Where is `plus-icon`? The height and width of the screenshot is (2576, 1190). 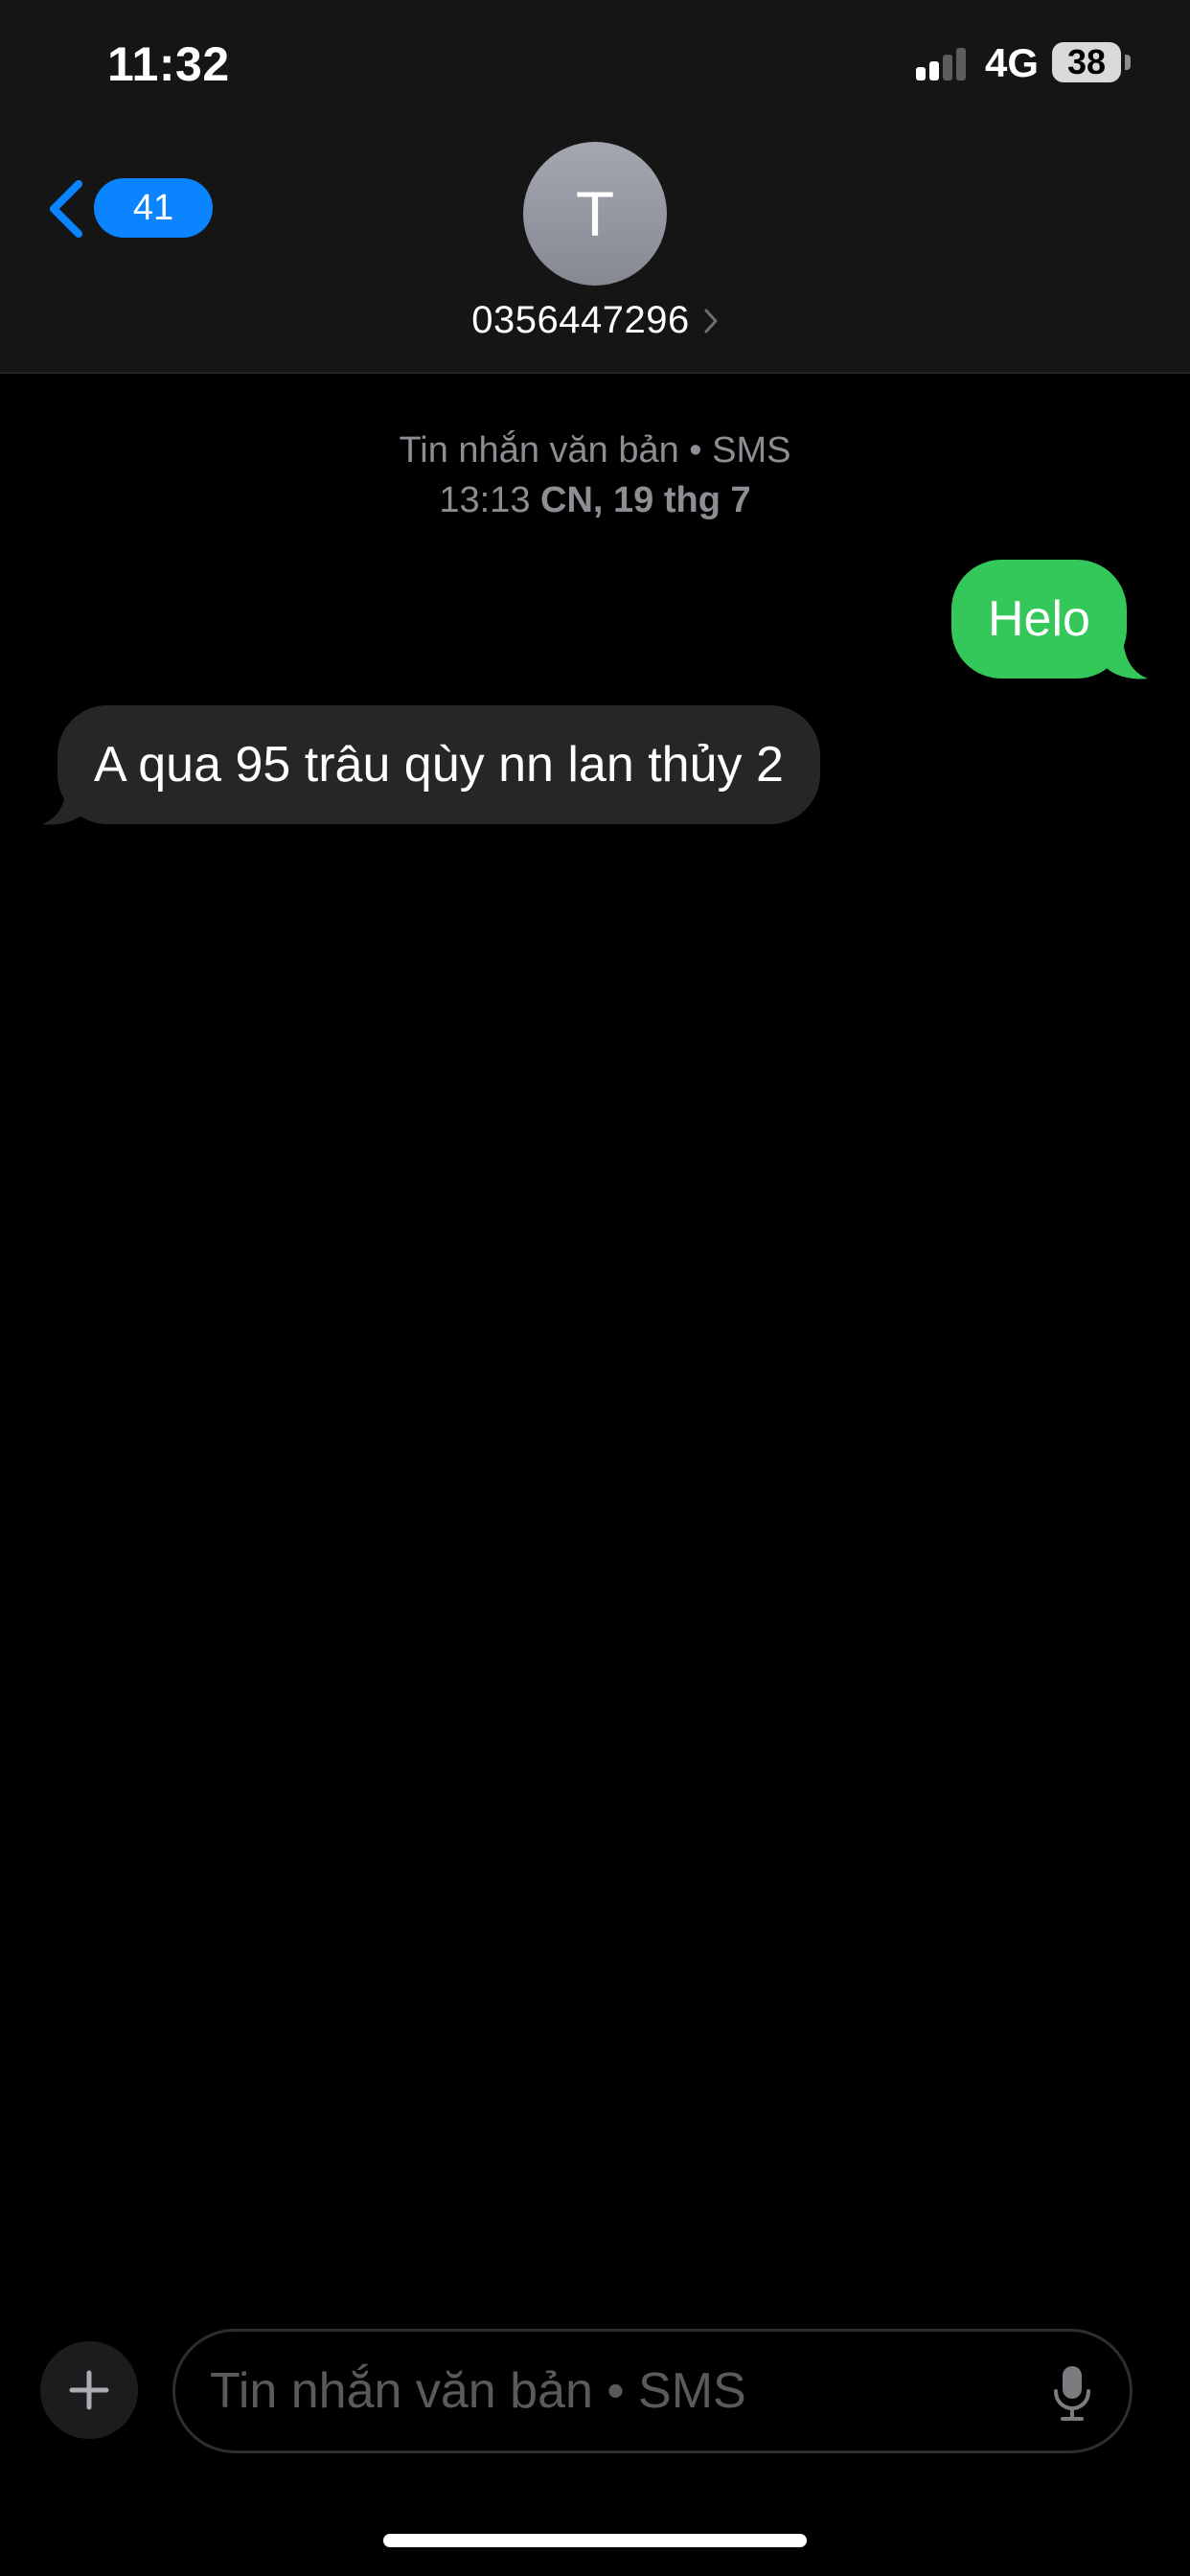
plus-icon is located at coordinates (89, 2390).